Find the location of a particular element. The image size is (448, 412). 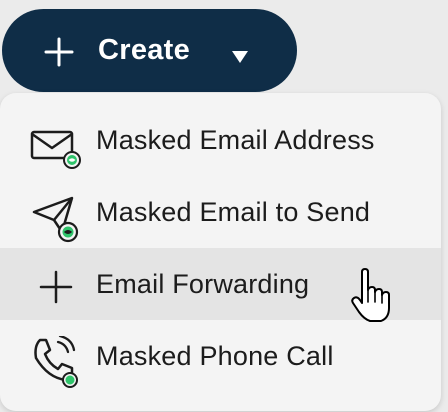

masked-email-address-icon is located at coordinates (55, 149).